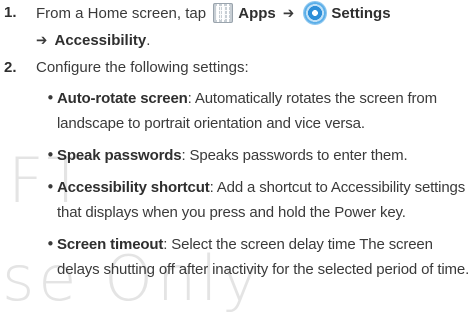  I want to click on step-1-intro: From a Home screen, tap, so click(121, 13).